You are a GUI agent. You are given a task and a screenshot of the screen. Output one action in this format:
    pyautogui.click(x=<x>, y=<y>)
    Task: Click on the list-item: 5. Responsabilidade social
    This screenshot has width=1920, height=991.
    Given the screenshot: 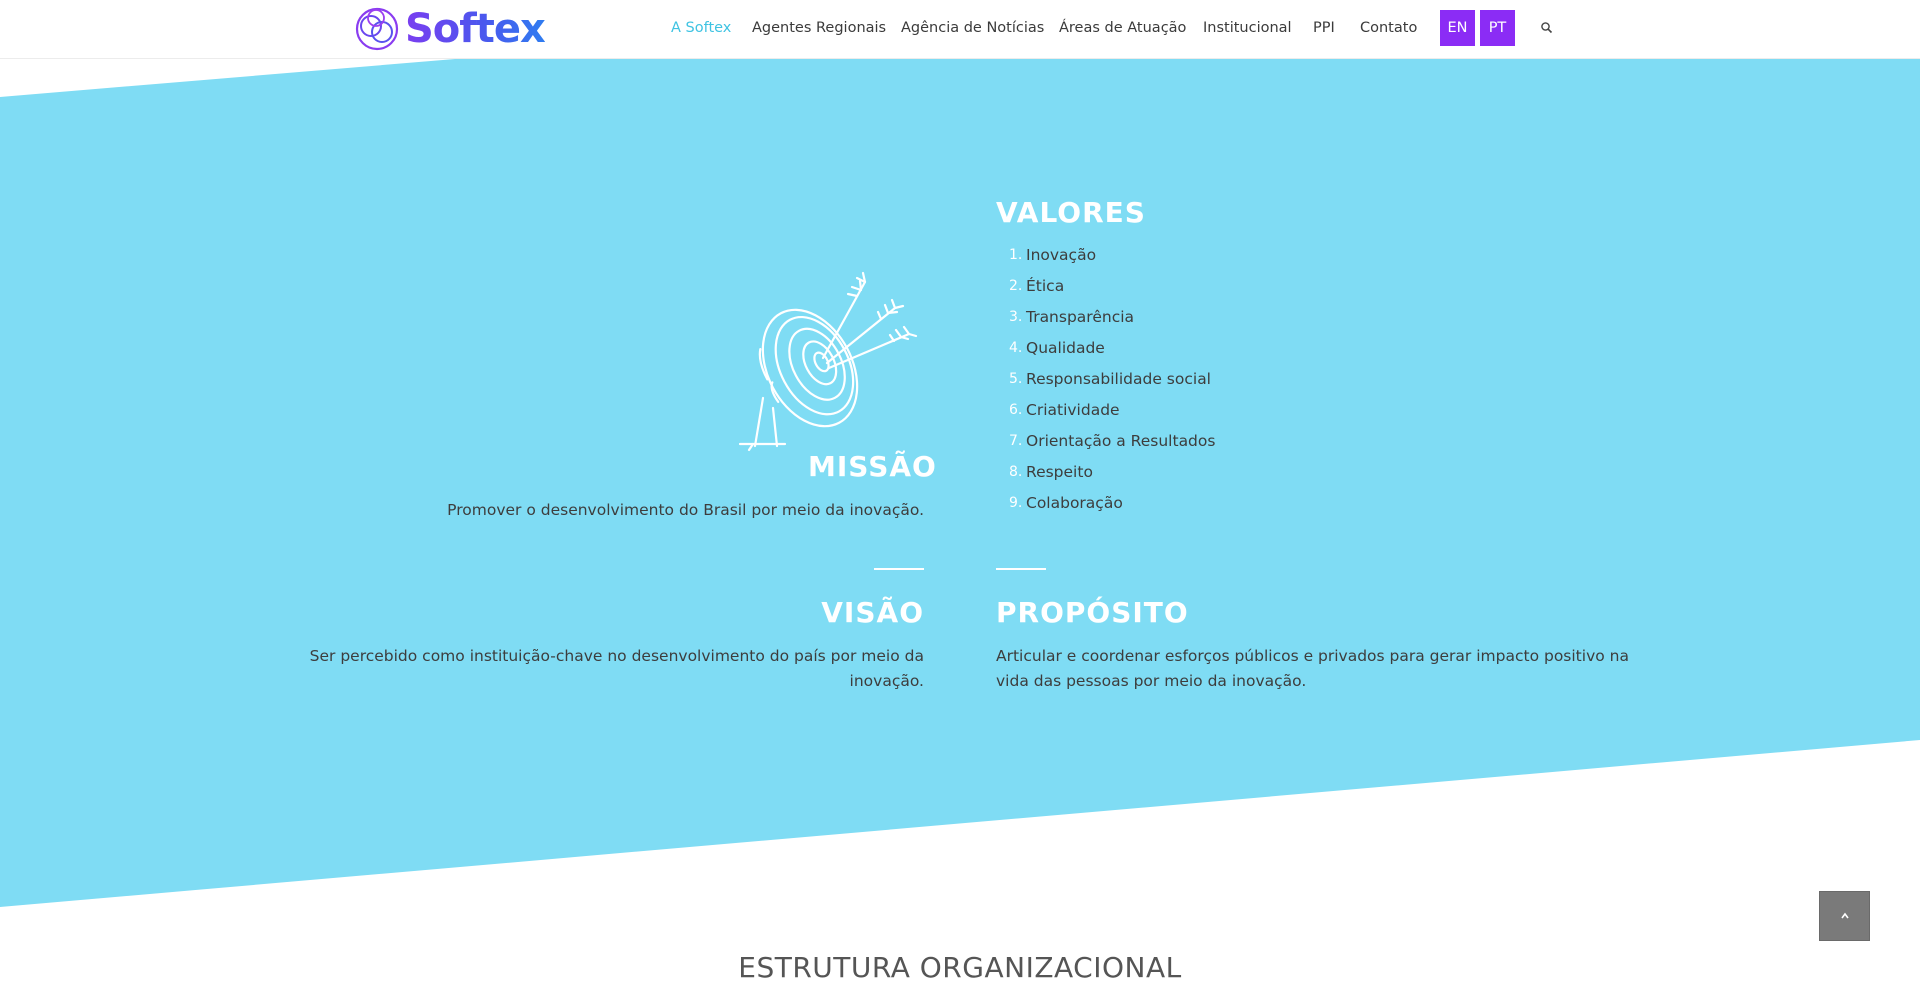 What is the action you would take?
    pyautogui.click(x=1110, y=379)
    